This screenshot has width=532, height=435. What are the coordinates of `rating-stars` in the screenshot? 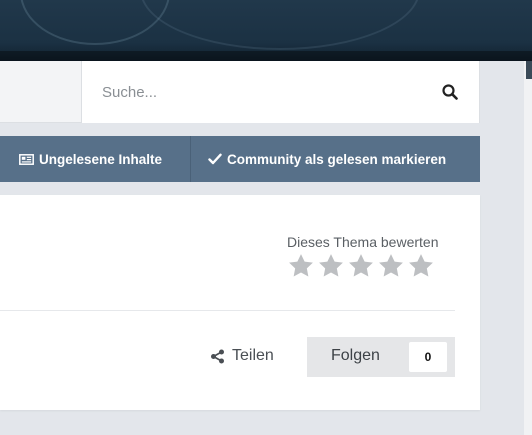 It's located at (361, 266).